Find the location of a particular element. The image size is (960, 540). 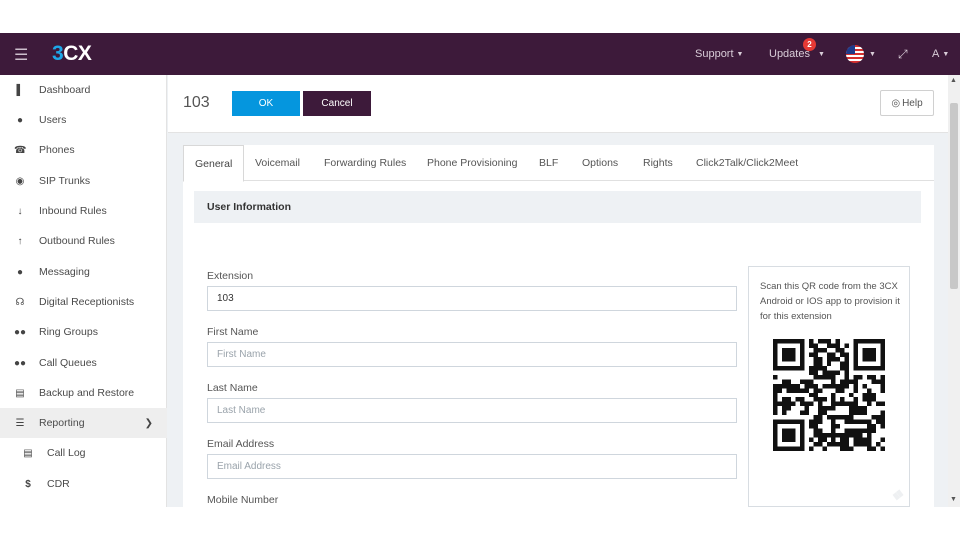

tab-rights: Rights is located at coordinates (658, 163).